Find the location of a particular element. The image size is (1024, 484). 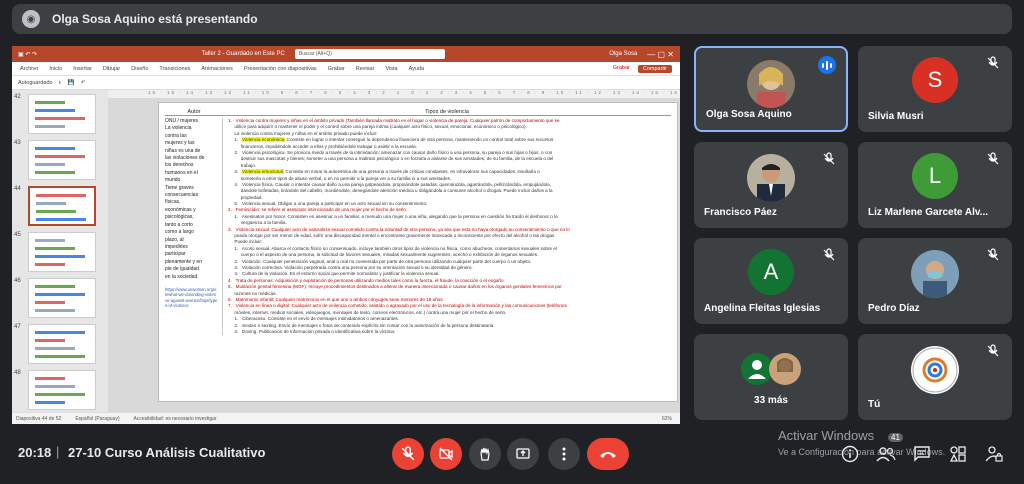

lock-person-icon is located at coordinates (994, 454).